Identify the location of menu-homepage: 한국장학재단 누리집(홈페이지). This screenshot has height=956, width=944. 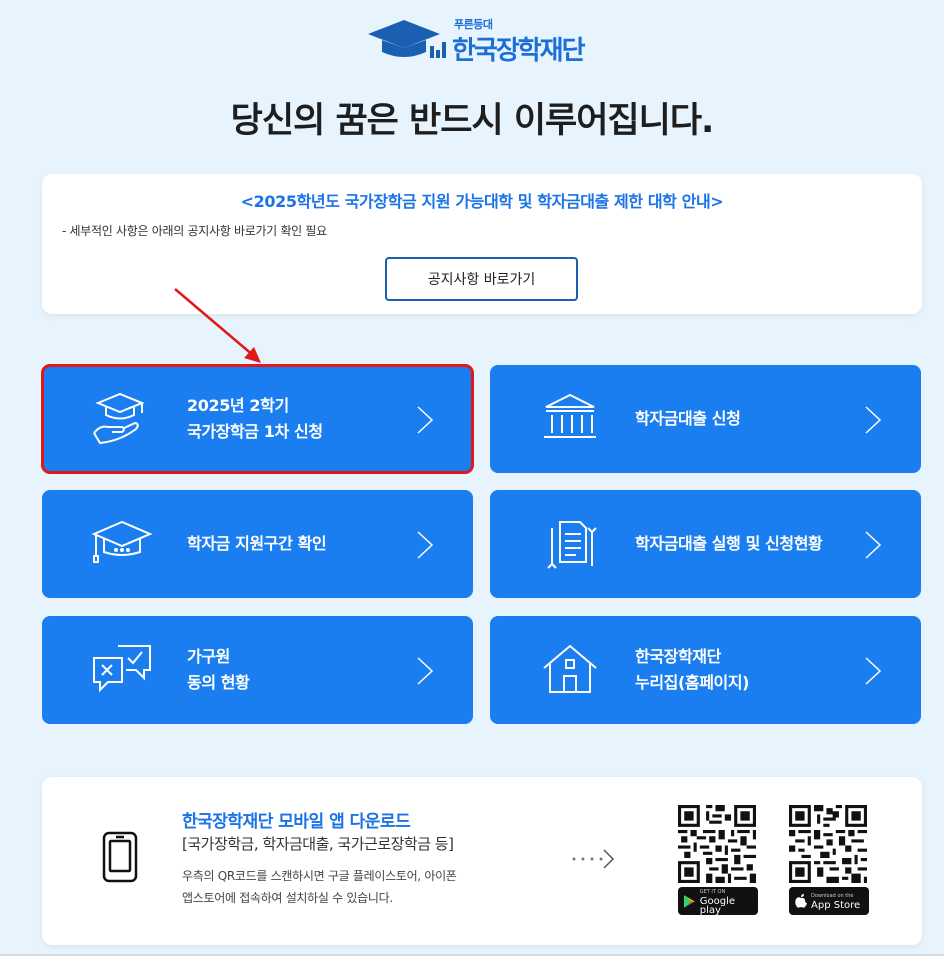
(705, 670).